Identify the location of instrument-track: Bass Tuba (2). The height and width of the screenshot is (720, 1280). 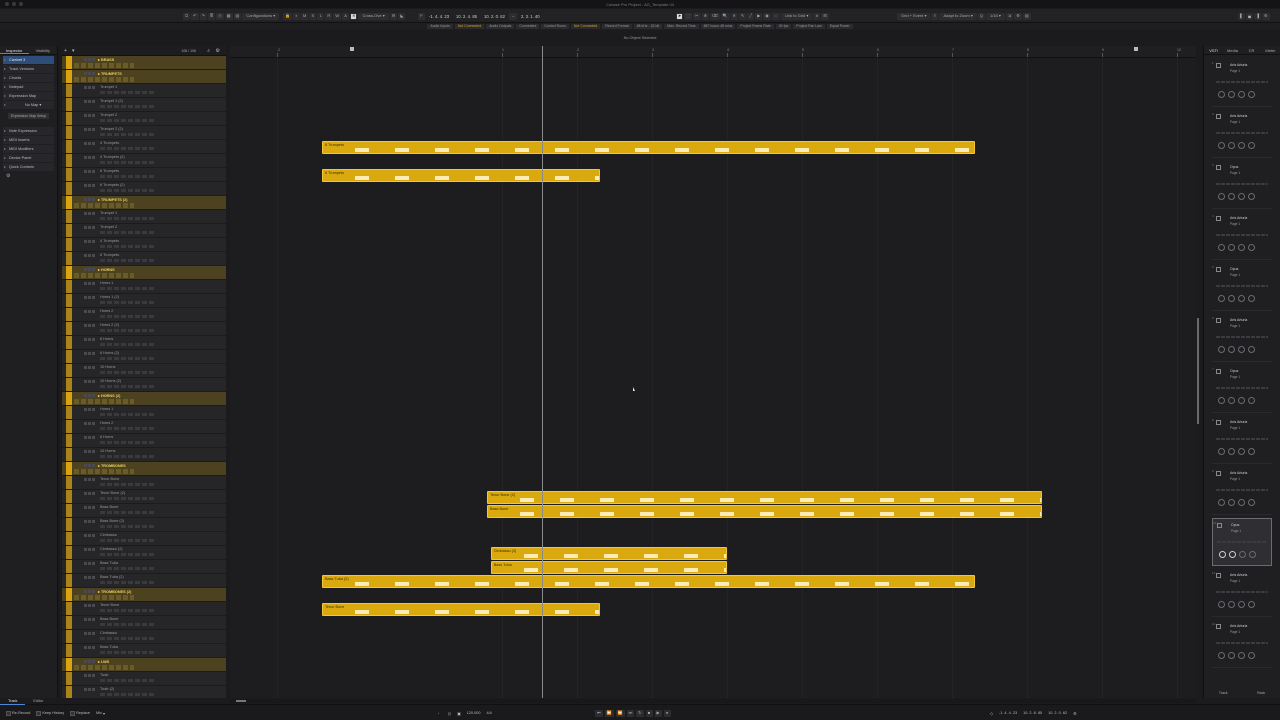
(144, 581).